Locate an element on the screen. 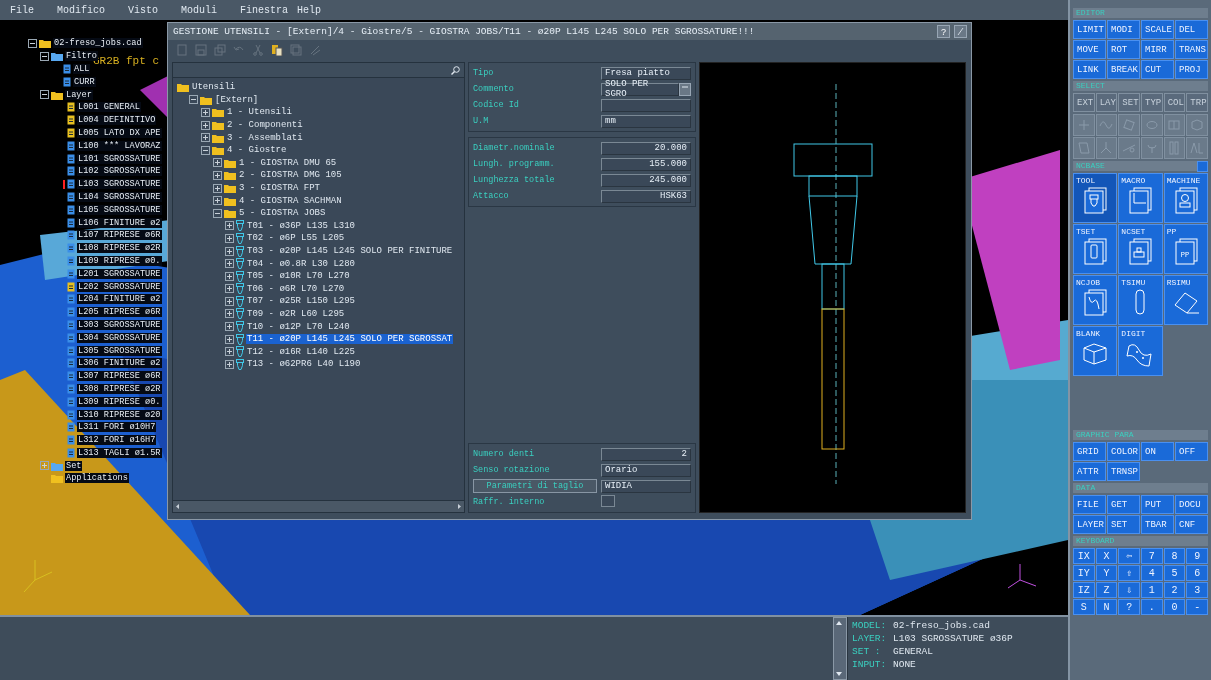  tree-item: L201 SGROSSATURE is located at coordinates (119, 273).